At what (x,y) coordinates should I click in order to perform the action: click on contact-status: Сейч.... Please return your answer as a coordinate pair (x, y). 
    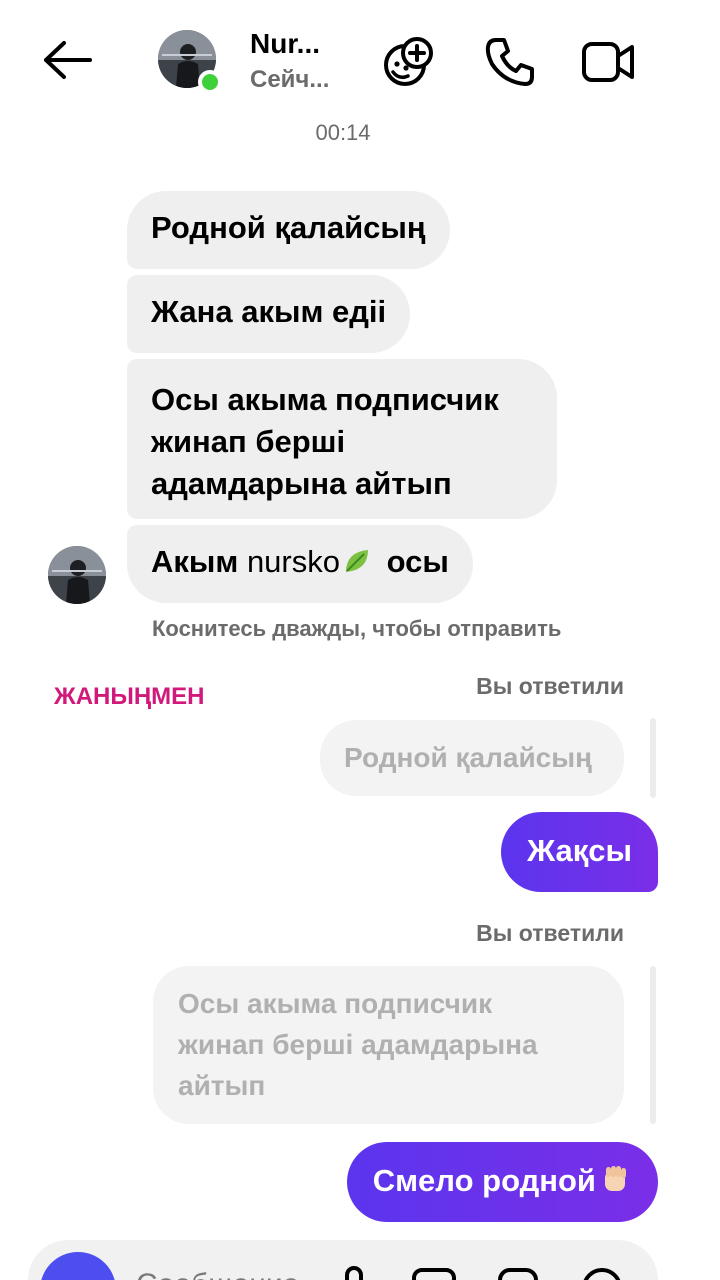
    Looking at the image, I should click on (290, 79).